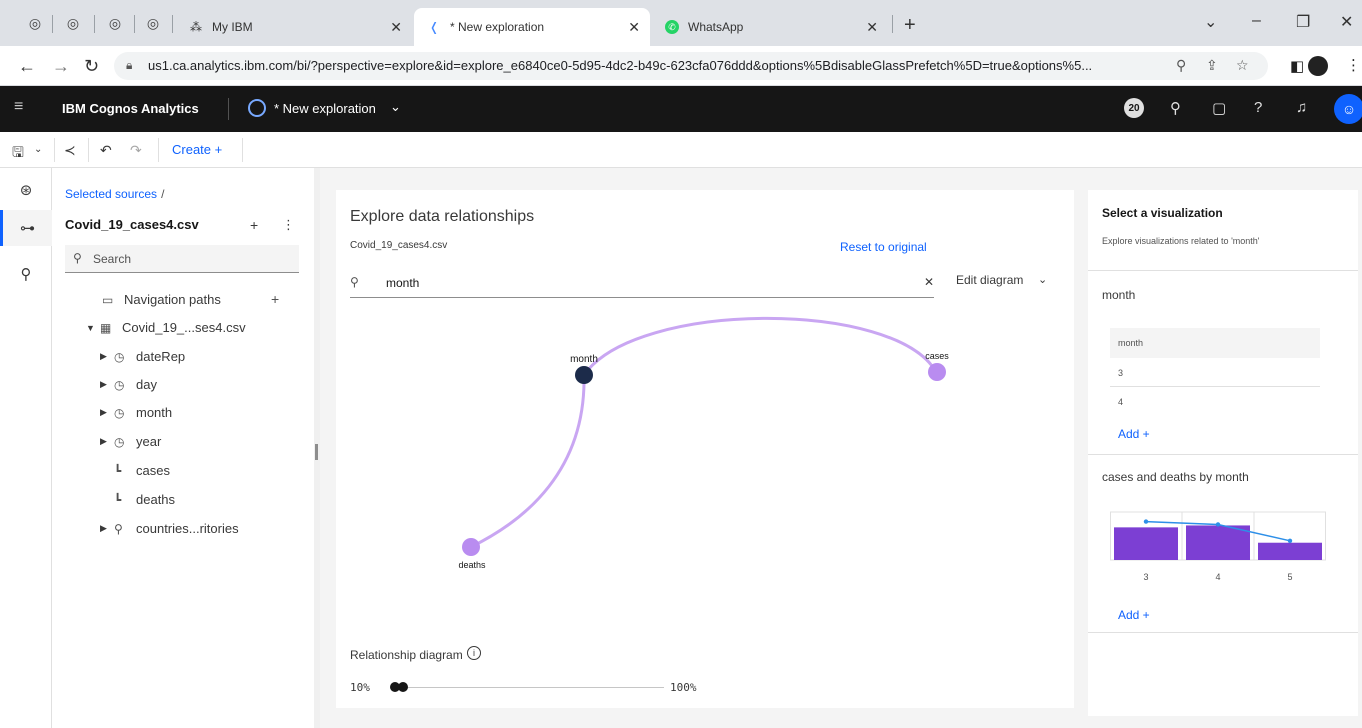  What do you see at coordinates (497, 27) in the screenshot?
I see `tab-title: * New exploration` at bounding box center [497, 27].